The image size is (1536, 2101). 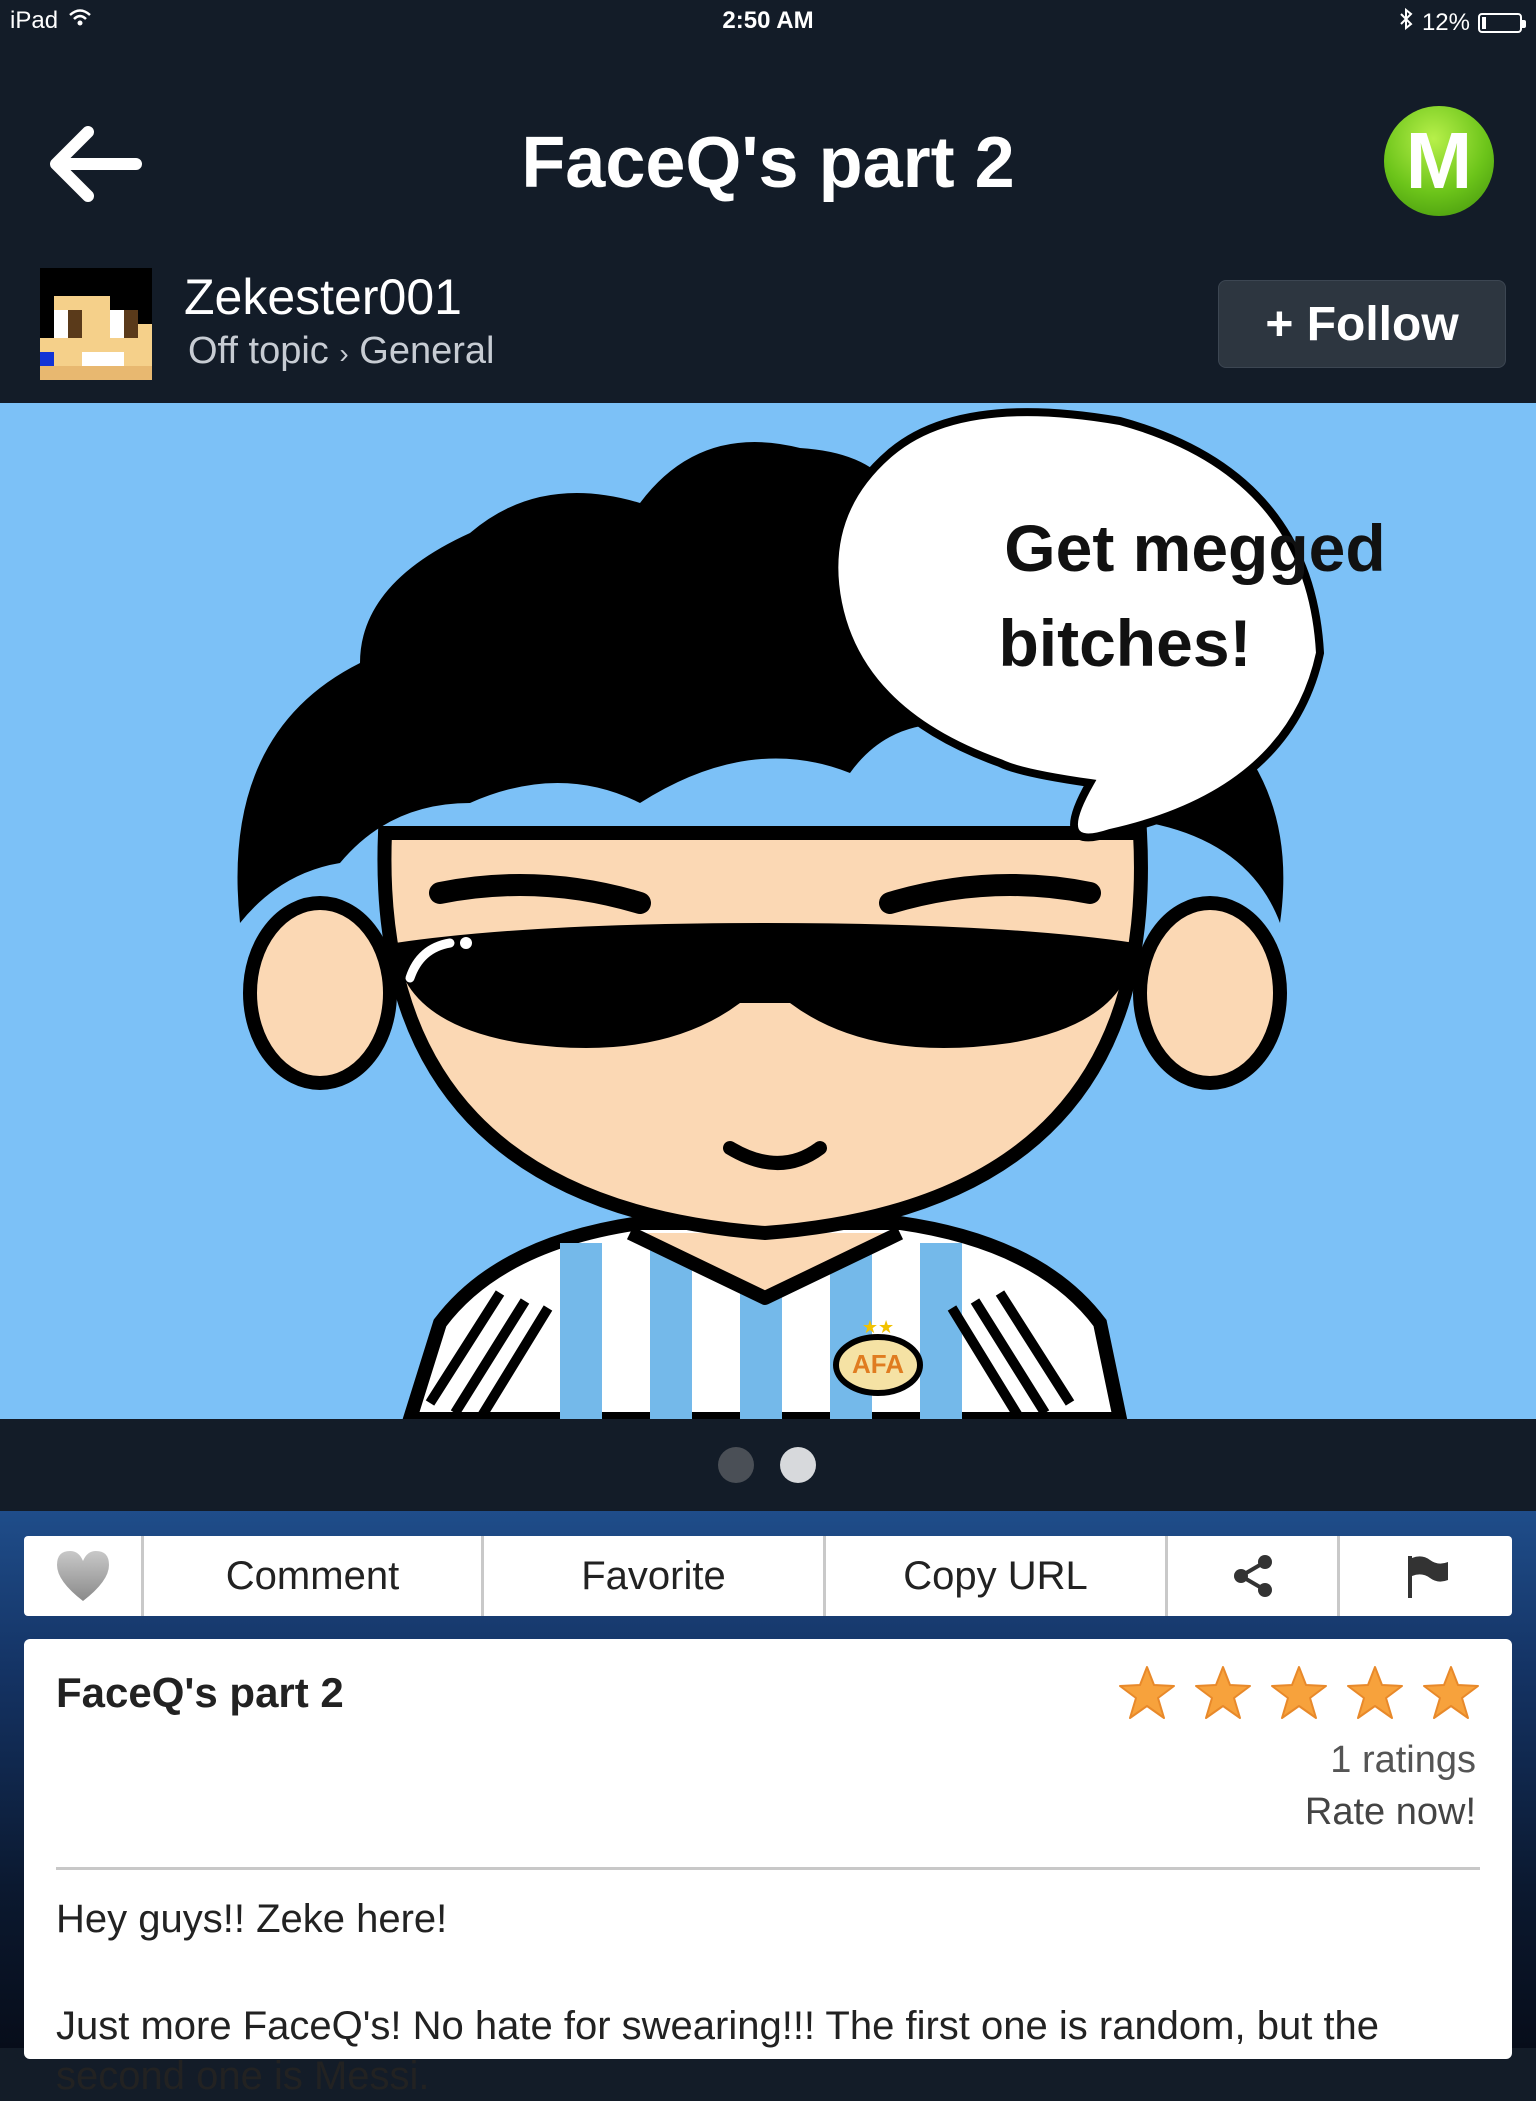 I want to click on svg-text: AFA, so click(x=878, y=1364).